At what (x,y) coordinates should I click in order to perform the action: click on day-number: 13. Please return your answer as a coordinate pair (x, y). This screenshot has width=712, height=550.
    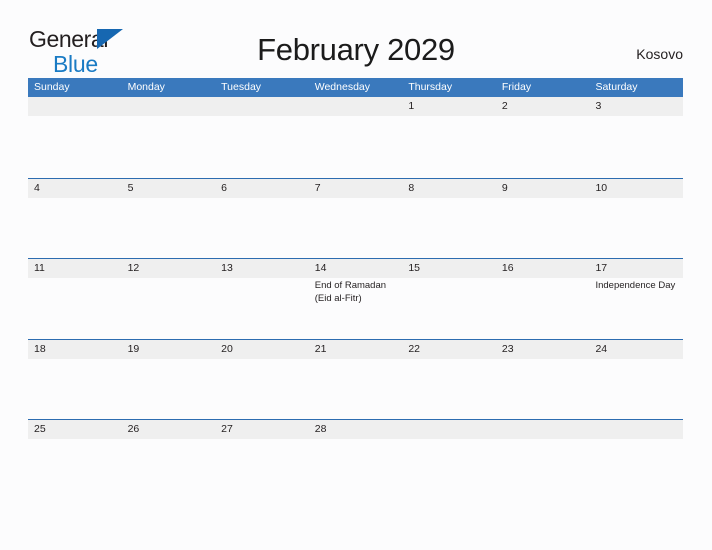
    Looking at the image, I should click on (262, 268).